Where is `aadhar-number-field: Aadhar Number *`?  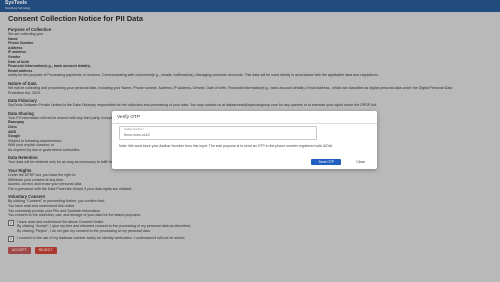 aadhar-number-field: Aadhar Number * is located at coordinates (218, 133).